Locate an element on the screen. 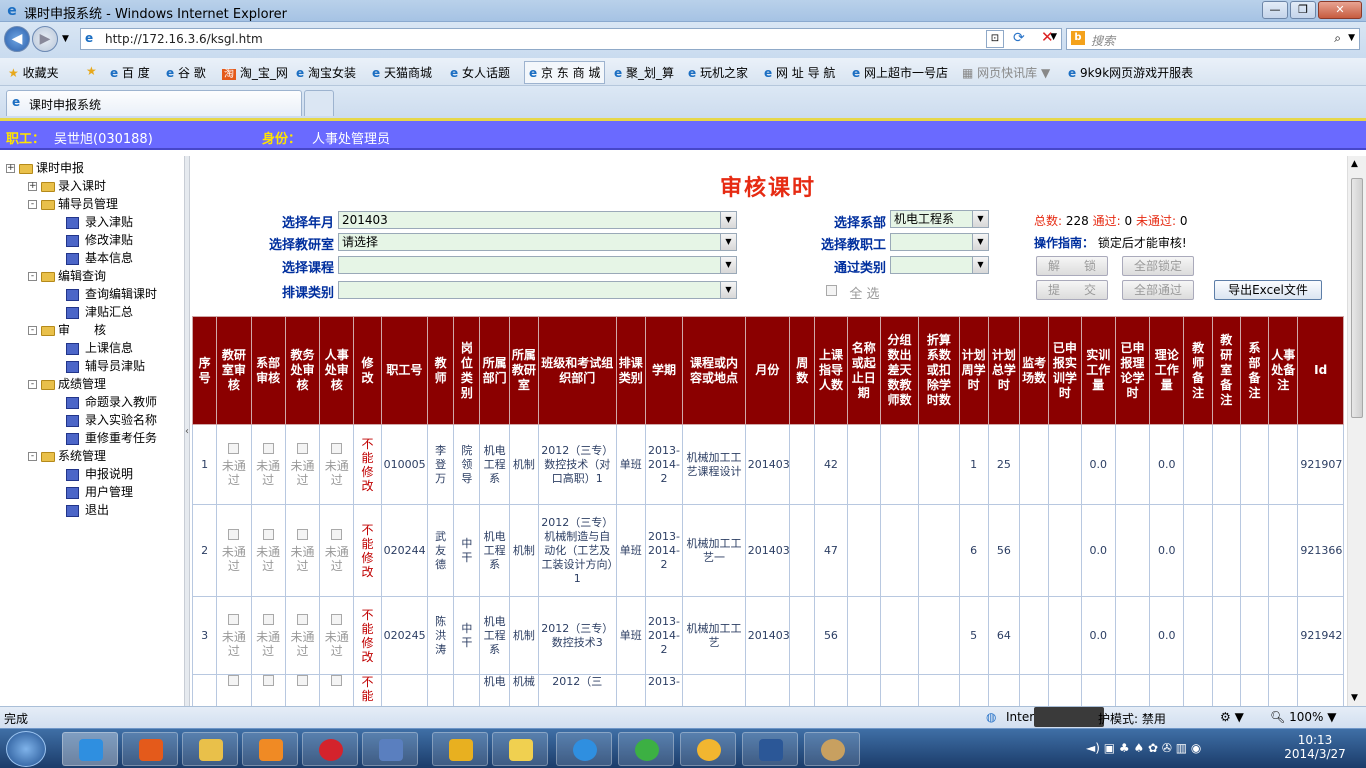 The image size is (1366, 768). scroll-thumb is located at coordinates (1357, 298).